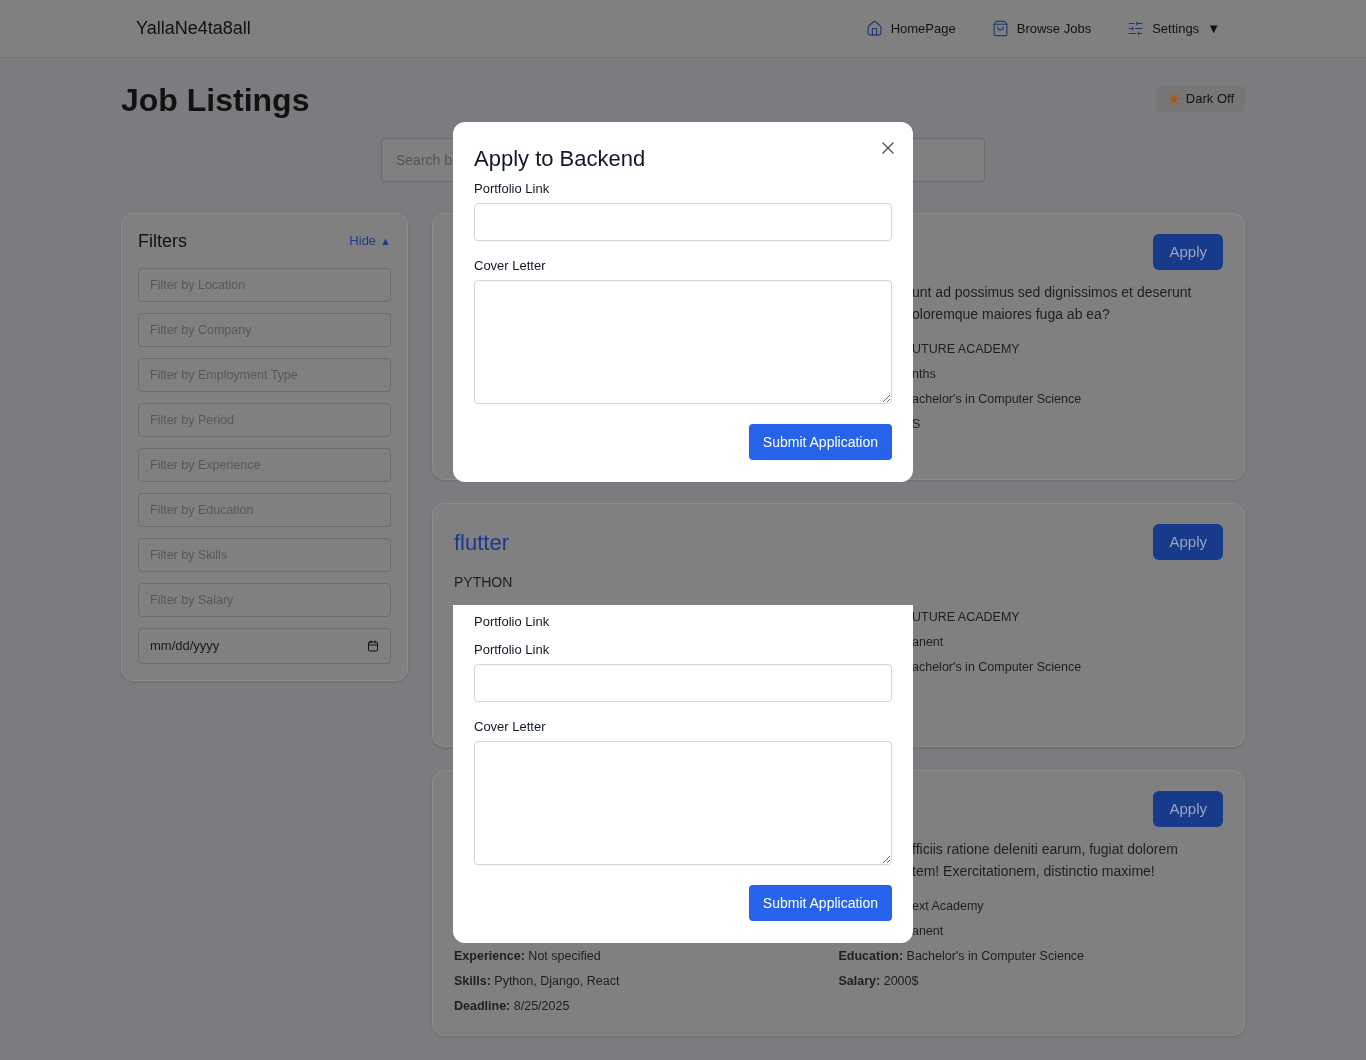 This screenshot has height=1060, width=1366. What do you see at coordinates (948, 906) in the screenshot?
I see `detail-text: ext Academy` at bounding box center [948, 906].